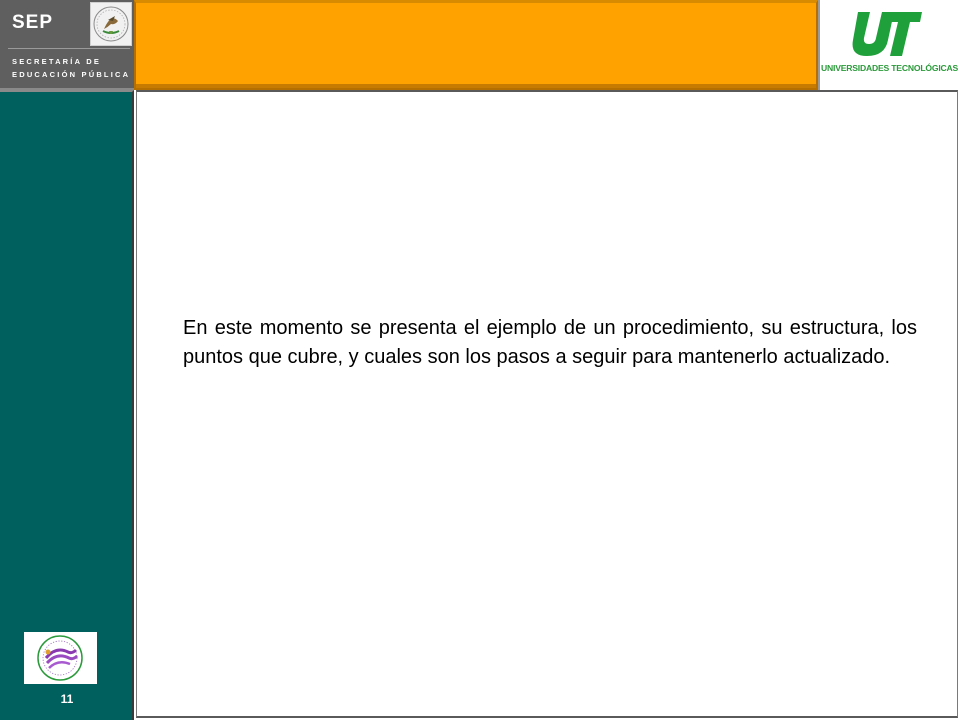 The height and width of the screenshot is (720, 960). What do you see at coordinates (67, 405) in the screenshot?
I see `left-sidebar: 11` at bounding box center [67, 405].